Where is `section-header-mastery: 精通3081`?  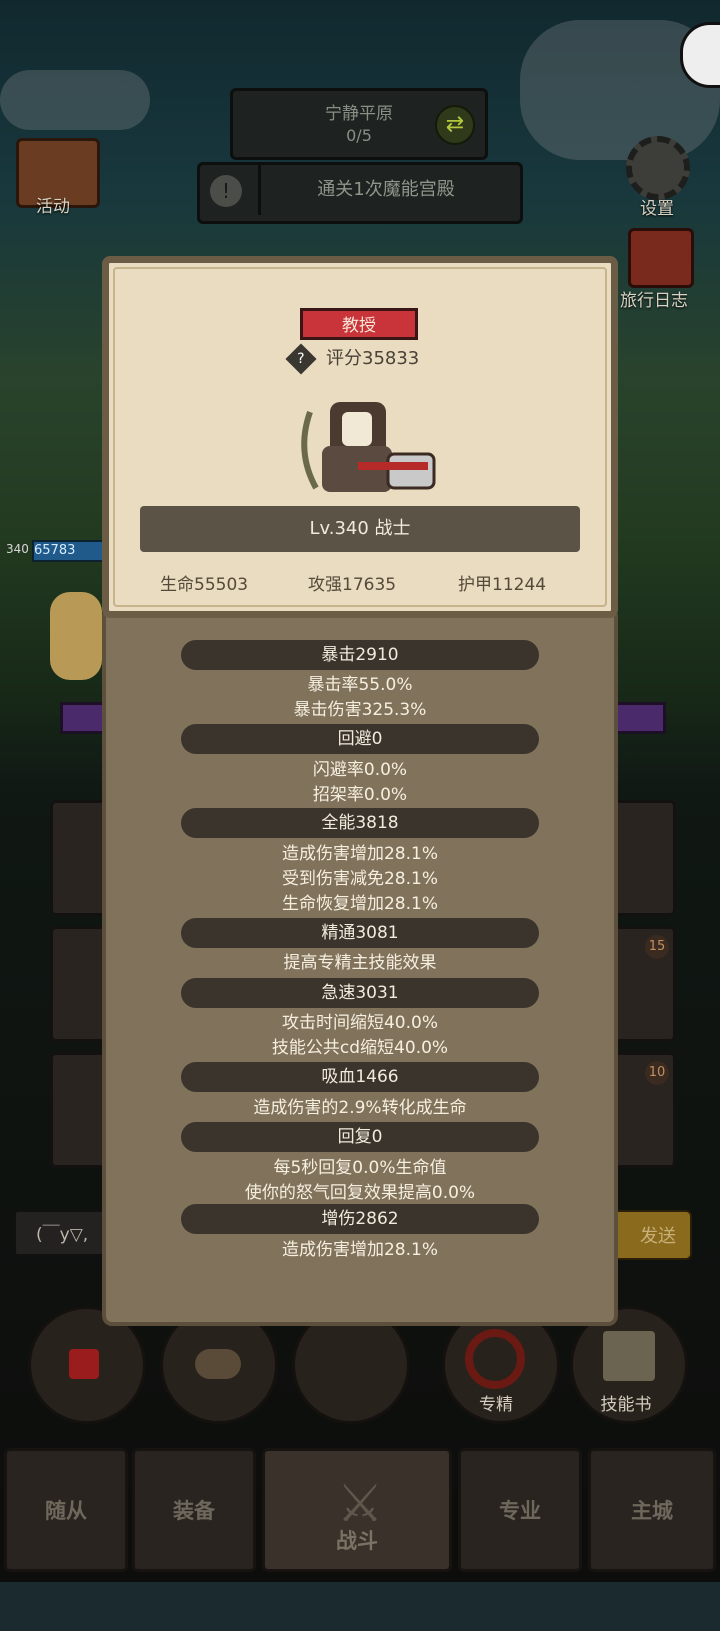 section-header-mastery: 精通3081 is located at coordinates (360, 933).